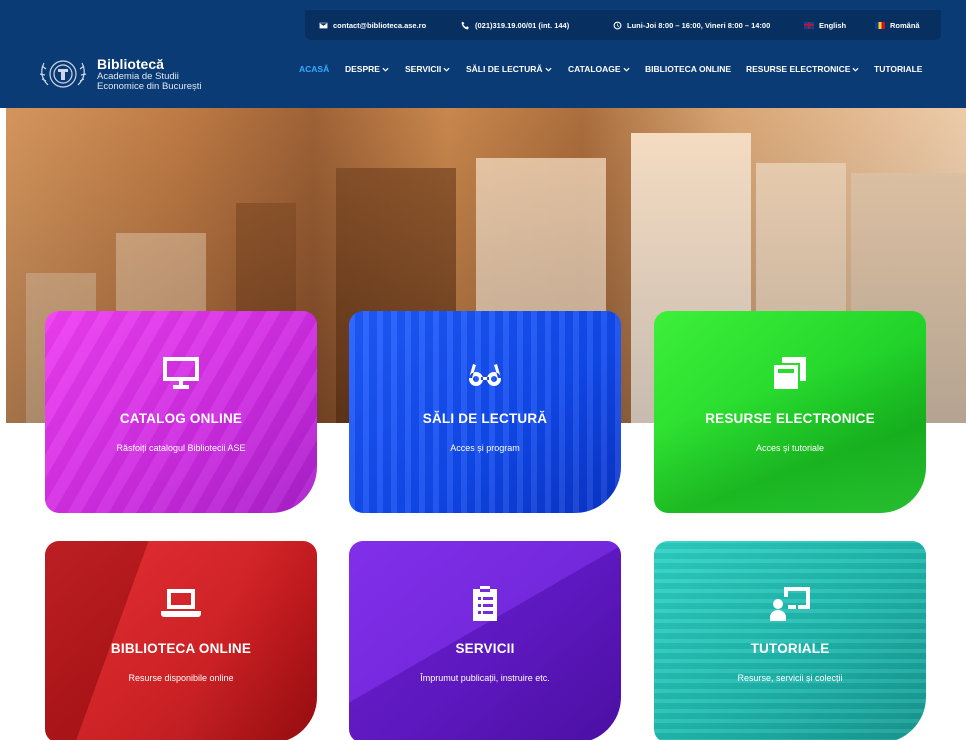 This screenshot has width=966, height=740. I want to click on card-resurse-electronice: RESURSE ELECTRONICE Acces și tutoriale, so click(790, 412).